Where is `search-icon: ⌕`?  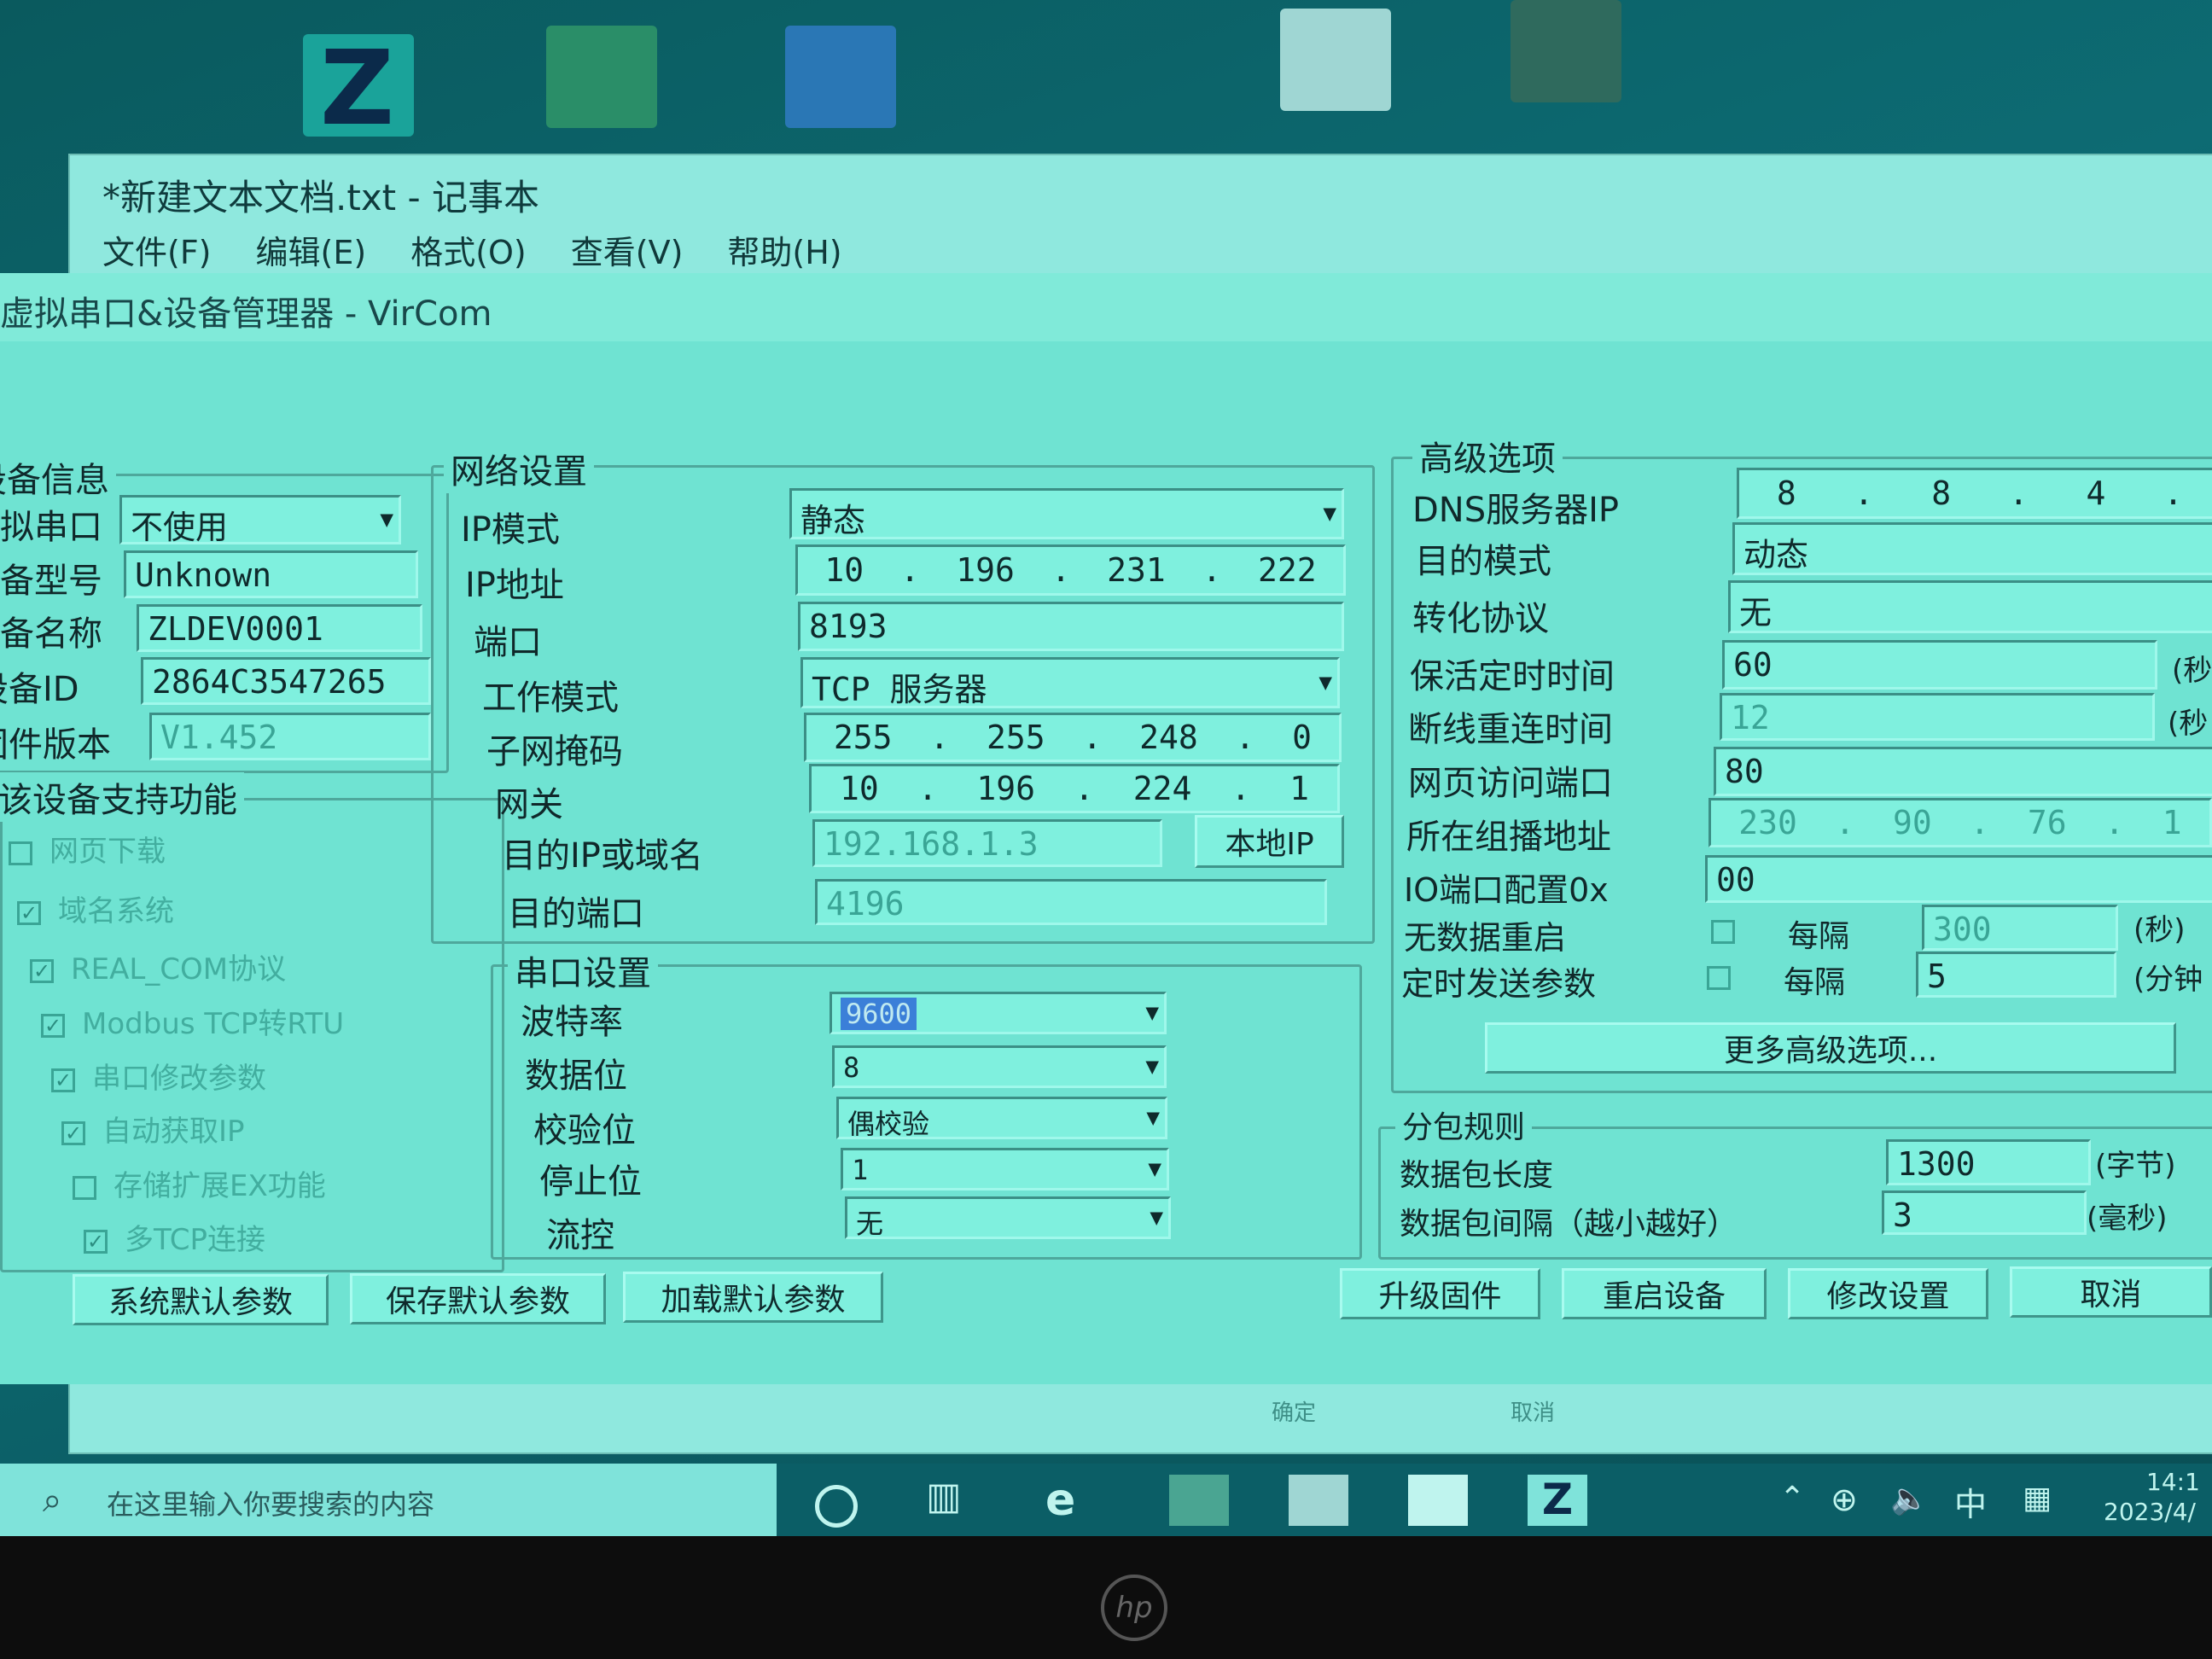 search-icon: ⌕ is located at coordinates (52, 1500).